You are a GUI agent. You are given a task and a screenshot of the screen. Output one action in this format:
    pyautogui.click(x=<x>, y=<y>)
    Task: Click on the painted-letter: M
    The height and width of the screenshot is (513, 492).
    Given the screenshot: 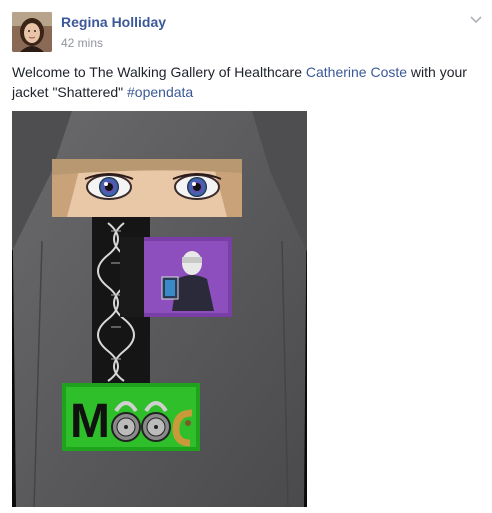 What is the action you would take?
    pyautogui.click(x=90, y=421)
    